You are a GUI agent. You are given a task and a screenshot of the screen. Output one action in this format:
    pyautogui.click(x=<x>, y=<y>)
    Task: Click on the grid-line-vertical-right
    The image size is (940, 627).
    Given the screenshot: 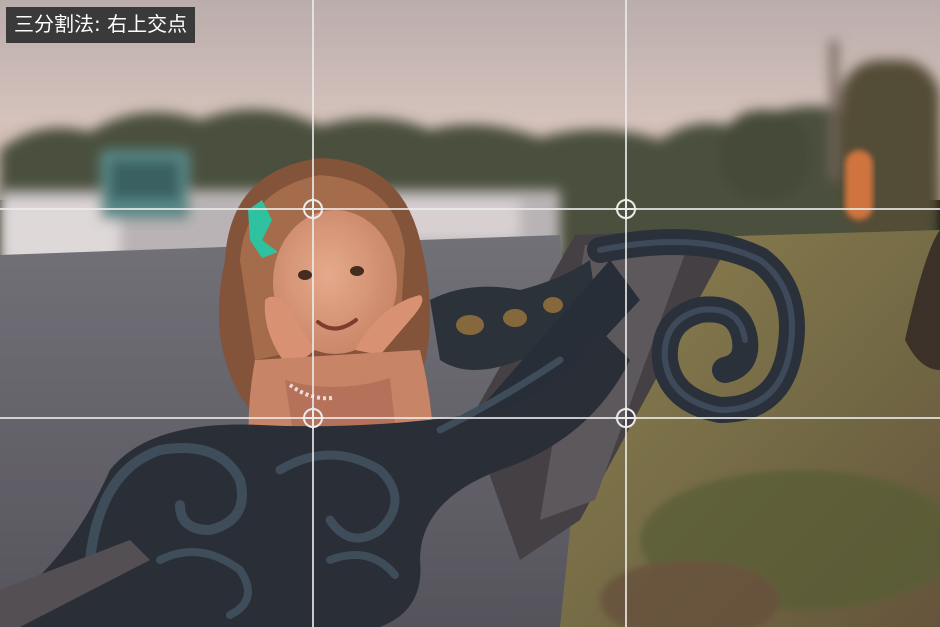 What is the action you would take?
    pyautogui.click(x=626, y=313)
    